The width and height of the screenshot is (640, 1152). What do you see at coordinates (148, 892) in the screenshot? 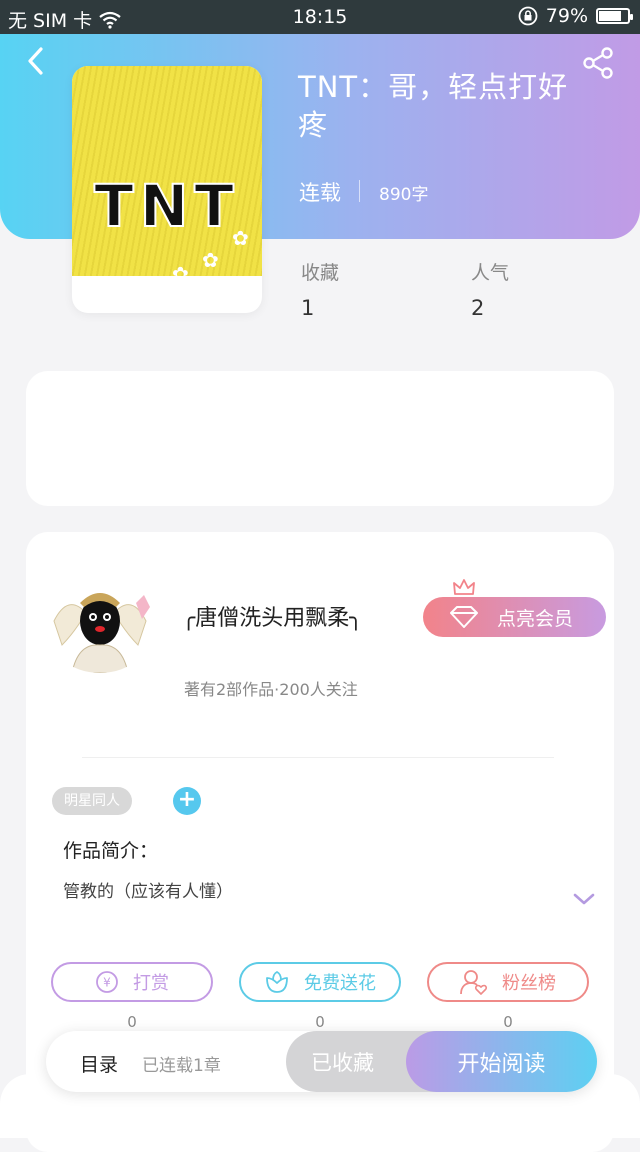
I see `intro-text: 管教的（应该有人懂）` at bounding box center [148, 892].